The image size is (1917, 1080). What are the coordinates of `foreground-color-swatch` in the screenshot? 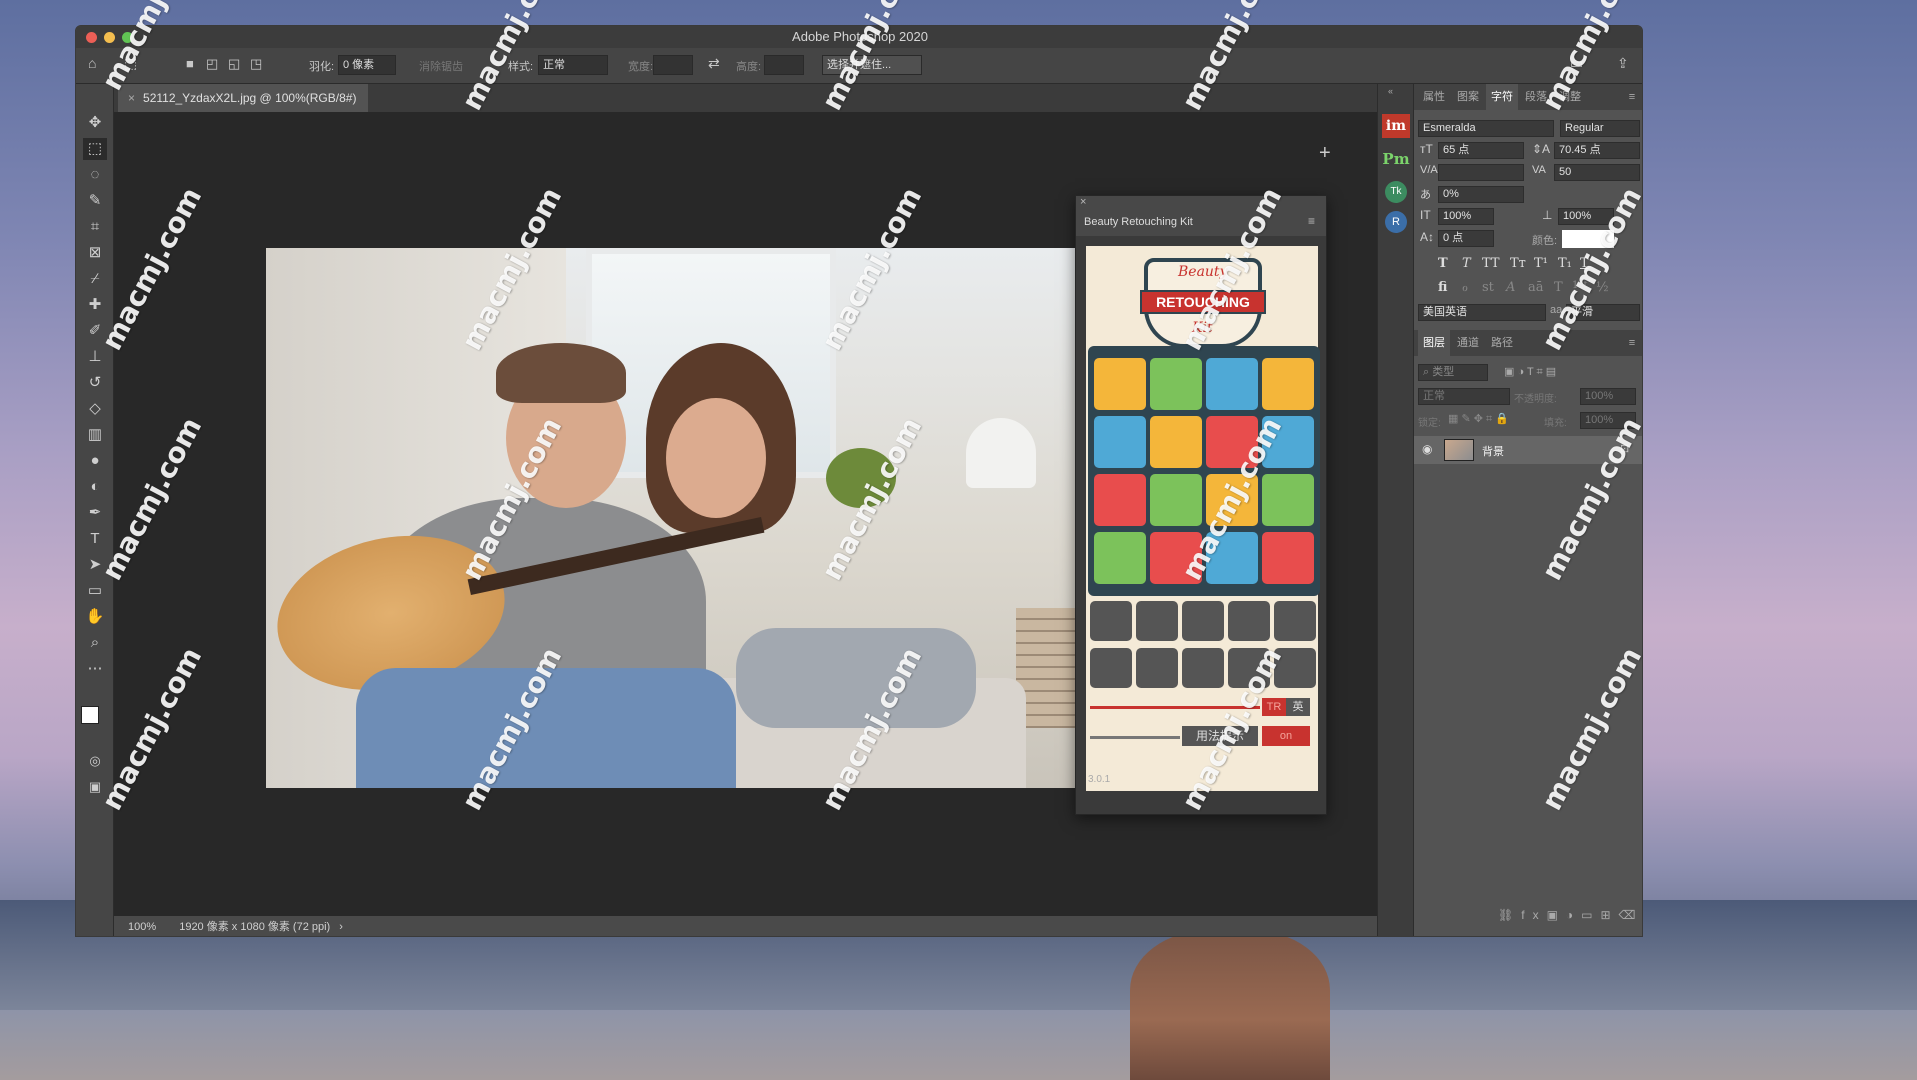 It's located at (90, 715).